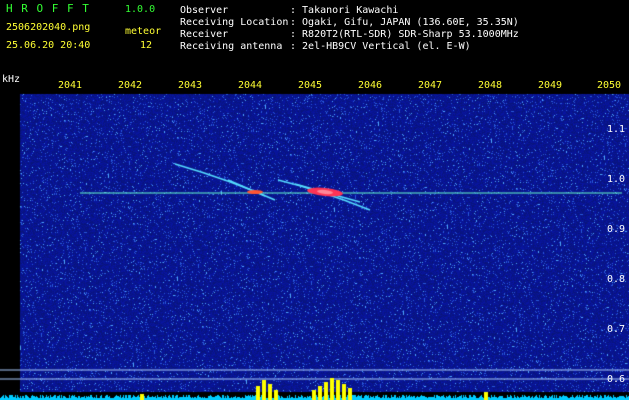 Image resolution: width=629 pixels, height=400 pixels. I want to click on x-tick-2049: 2049, so click(550, 85).